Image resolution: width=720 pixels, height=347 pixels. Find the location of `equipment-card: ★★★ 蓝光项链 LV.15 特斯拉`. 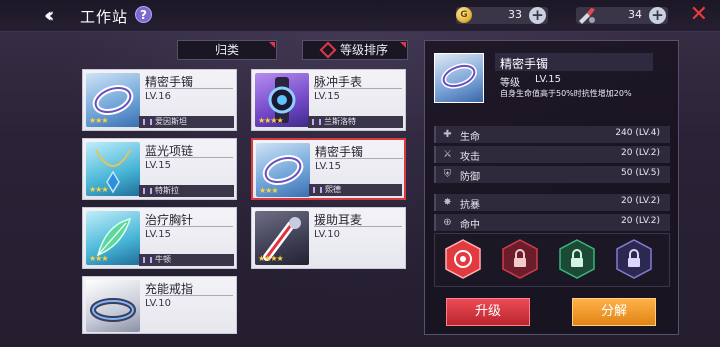

equipment-card: ★★★ 蓝光项链 LV.15 特斯拉 is located at coordinates (159, 169).